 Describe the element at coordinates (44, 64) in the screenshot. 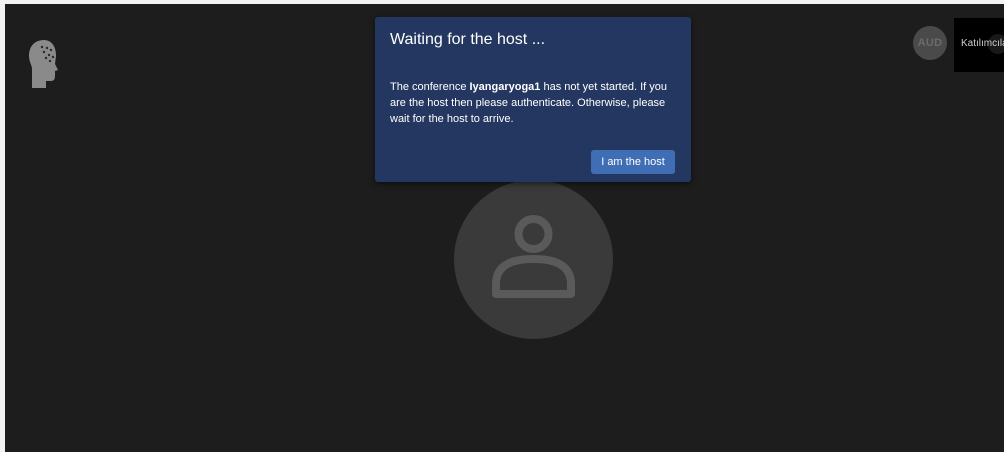

I see `jitsi-logo-icon` at that location.